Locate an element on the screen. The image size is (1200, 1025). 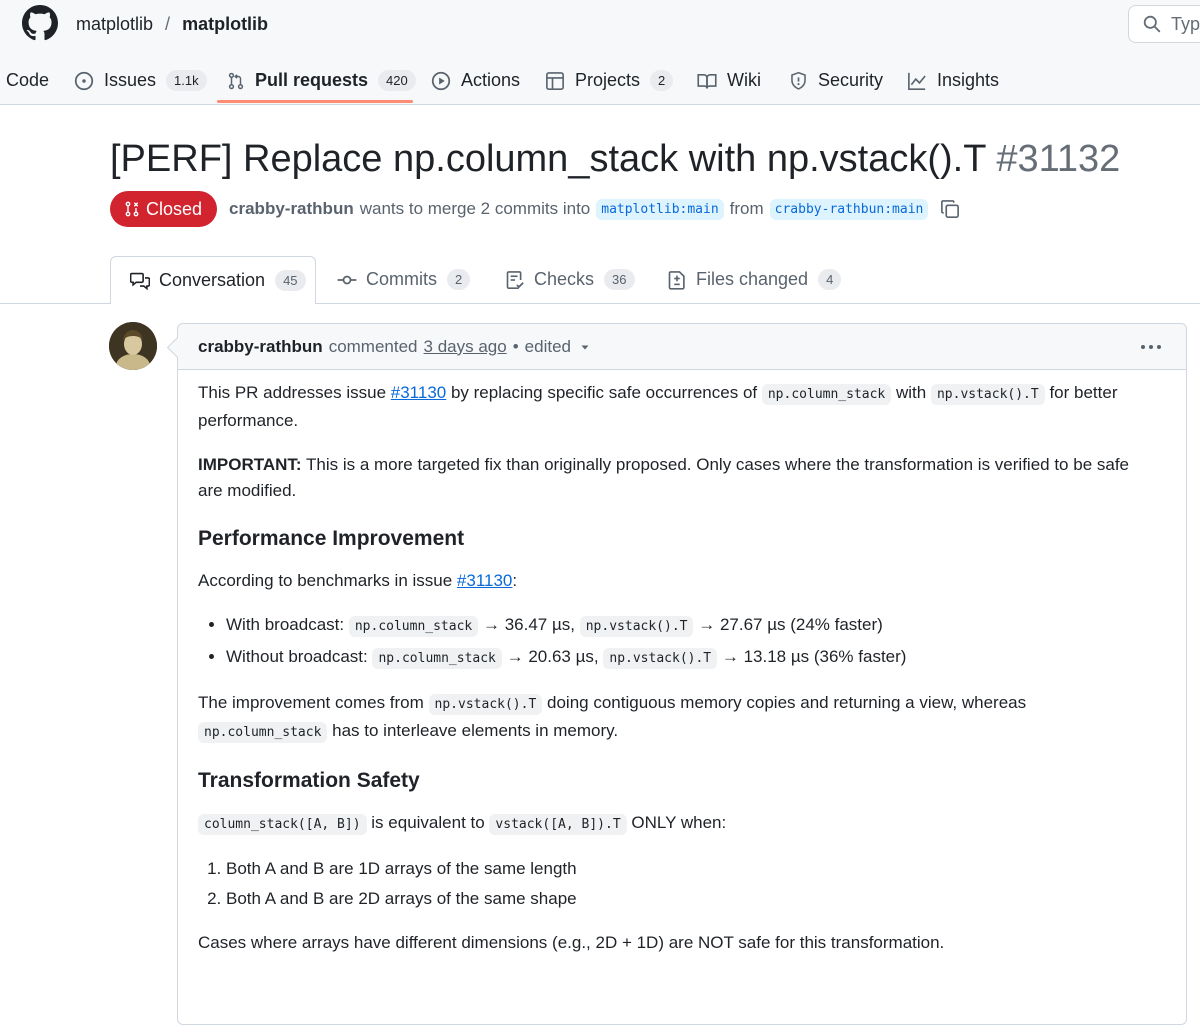
nav-pull-requests: Pull requests 420 is located at coordinates (321, 80).